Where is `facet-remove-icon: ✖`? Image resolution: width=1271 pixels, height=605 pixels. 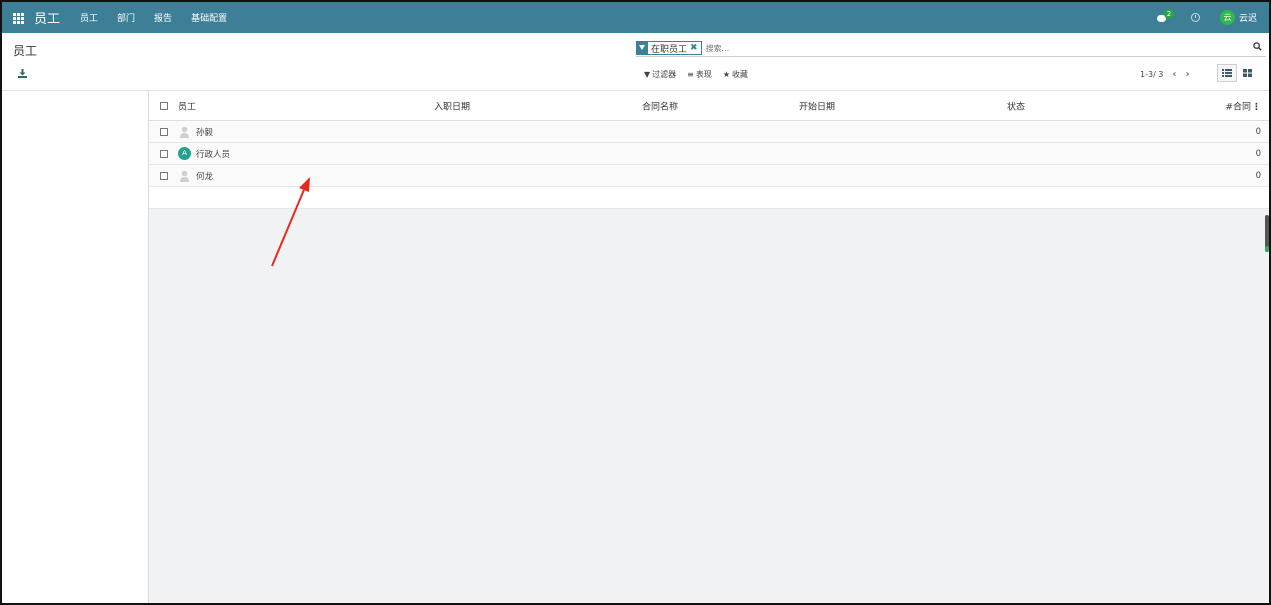
facet-remove-icon: ✖ is located at coordinates (695, 48).